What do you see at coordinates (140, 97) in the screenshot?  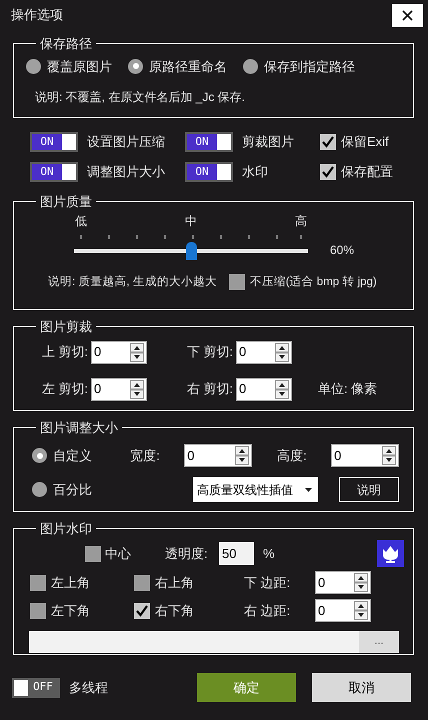 I see `note-text: 说明: 不覆盖, 在原文件名后加 _Jc 保存.` at bounding box center [140, 97].